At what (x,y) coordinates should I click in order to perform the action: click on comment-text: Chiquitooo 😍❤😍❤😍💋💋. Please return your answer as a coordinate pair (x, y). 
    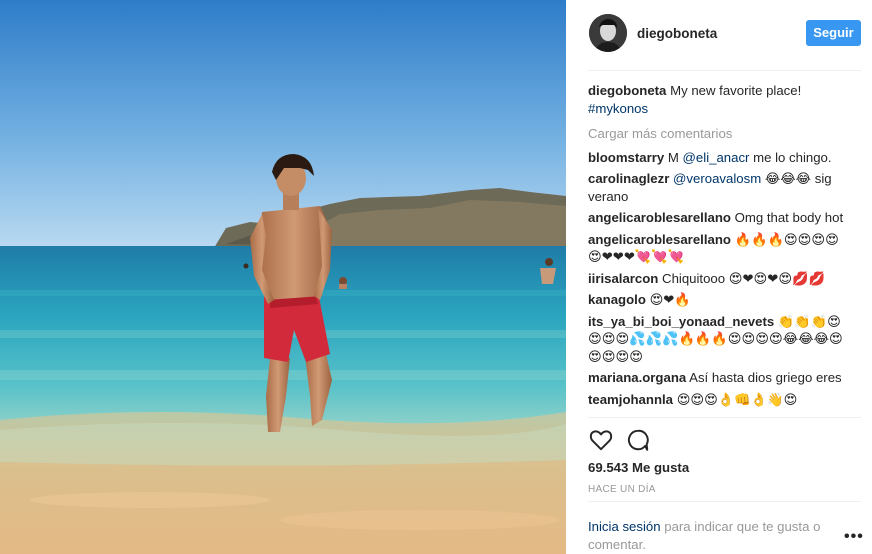
    Looking at the image, I should click on (743, 278).